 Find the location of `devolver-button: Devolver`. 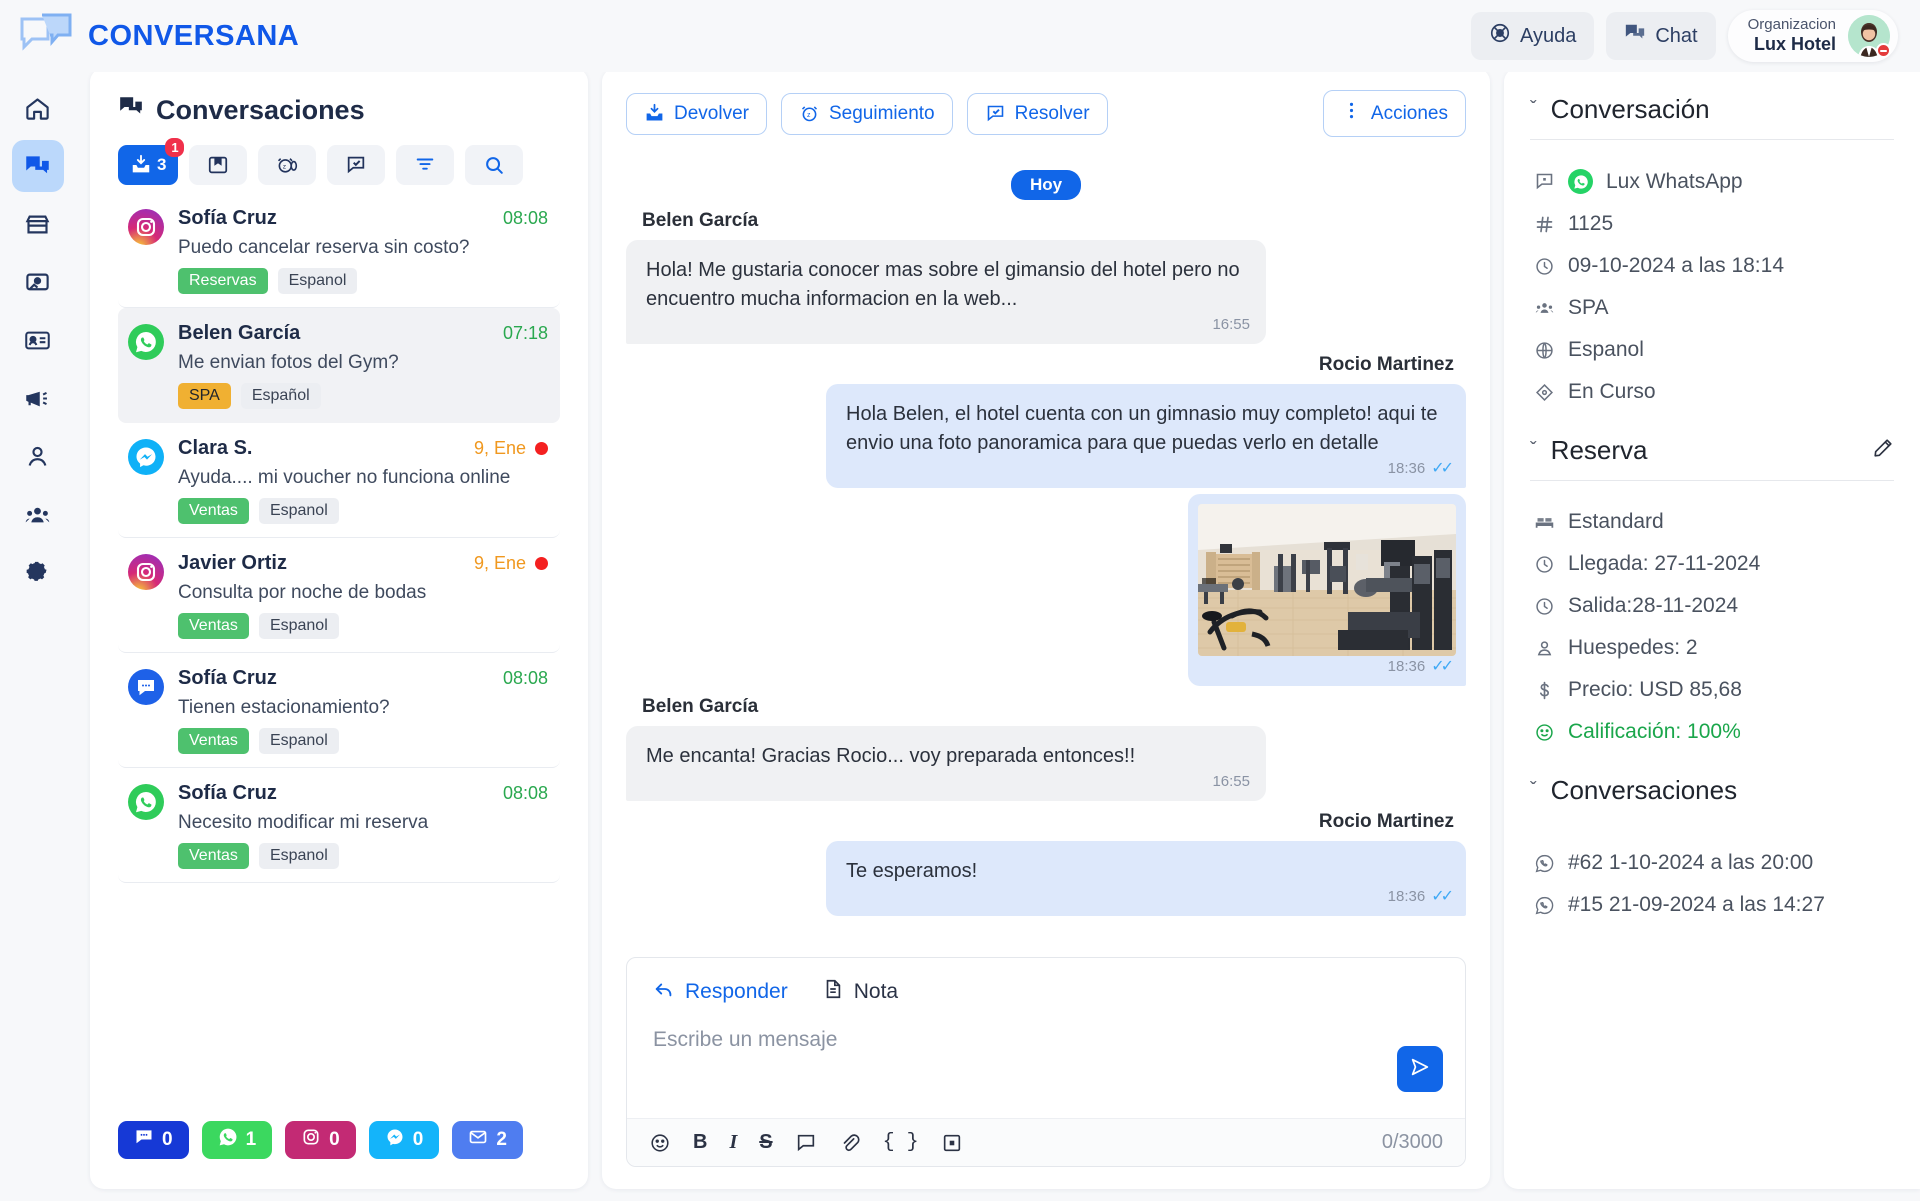

devolver-button: Devolver is located at coordinates (696, 113).